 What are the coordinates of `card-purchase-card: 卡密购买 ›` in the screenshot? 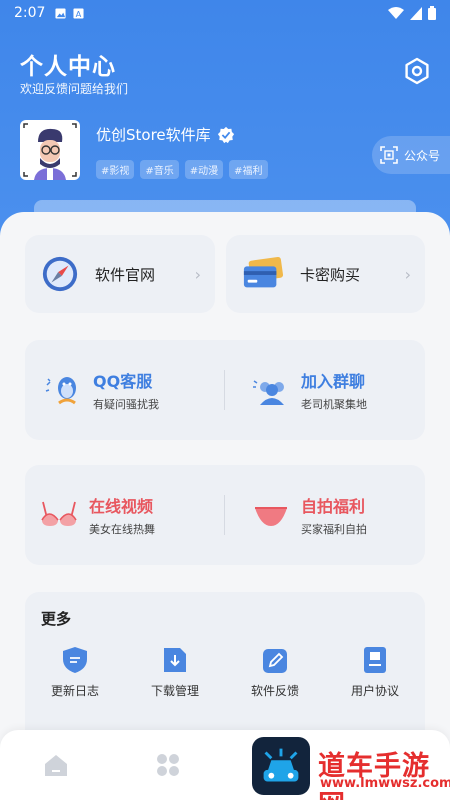 It's located at (325, 274).